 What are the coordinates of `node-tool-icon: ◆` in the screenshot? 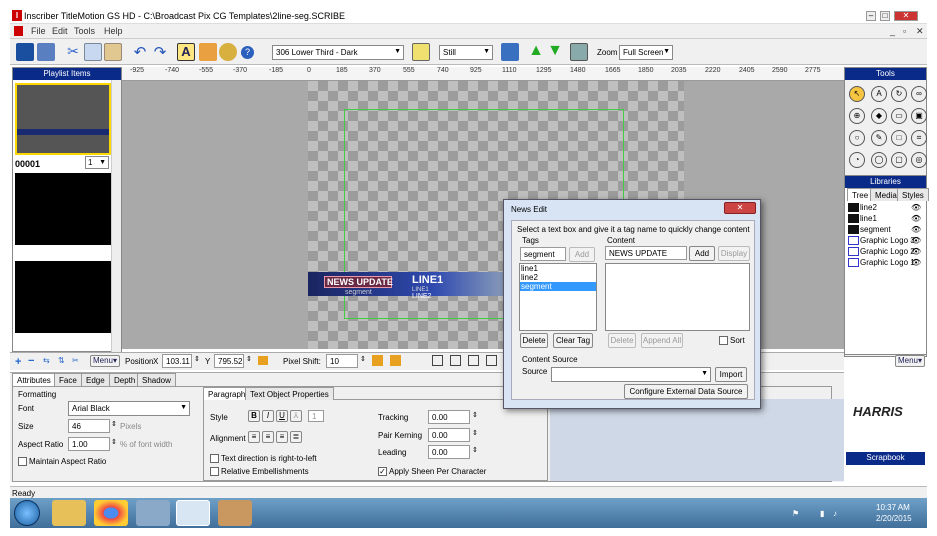 It's located at (879, 116).